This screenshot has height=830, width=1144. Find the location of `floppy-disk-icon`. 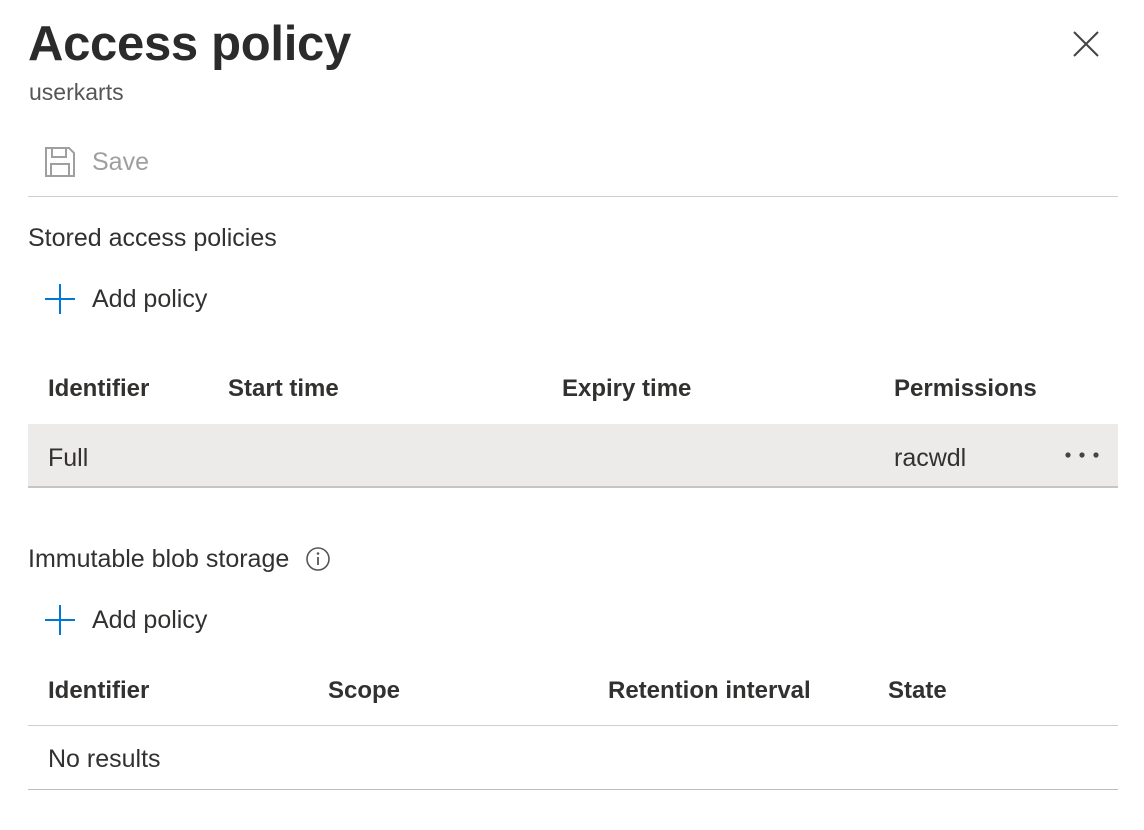

floppy-disk-icon is located at coordinates (60, 162).